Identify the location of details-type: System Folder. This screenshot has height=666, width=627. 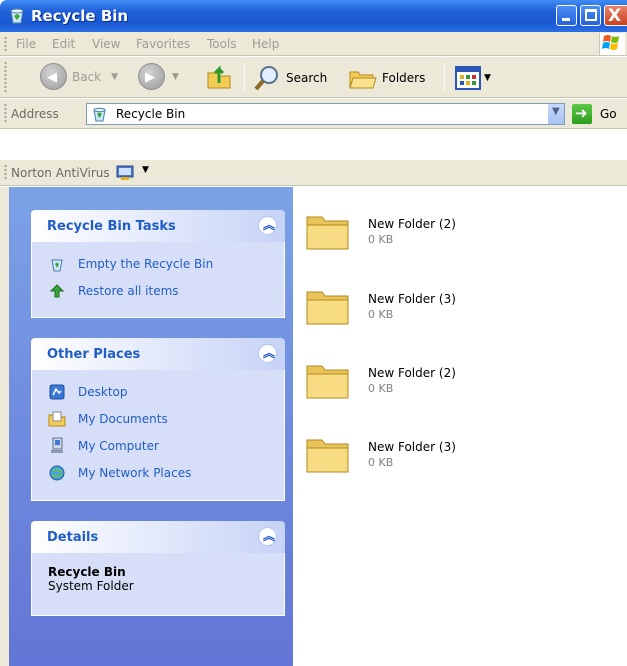
(91, 586).